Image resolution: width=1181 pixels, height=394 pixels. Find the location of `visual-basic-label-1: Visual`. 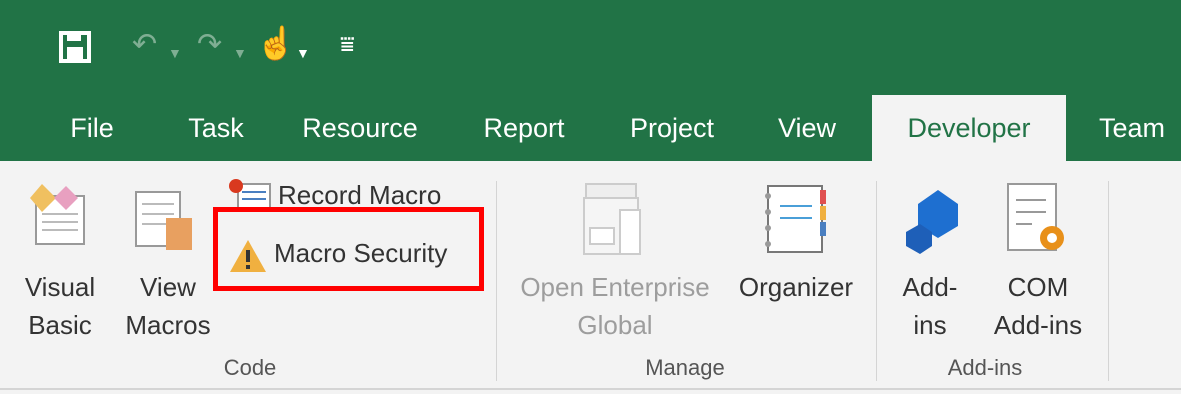

visual-basic-label-1: Visual is located at coordinates (60, 287).